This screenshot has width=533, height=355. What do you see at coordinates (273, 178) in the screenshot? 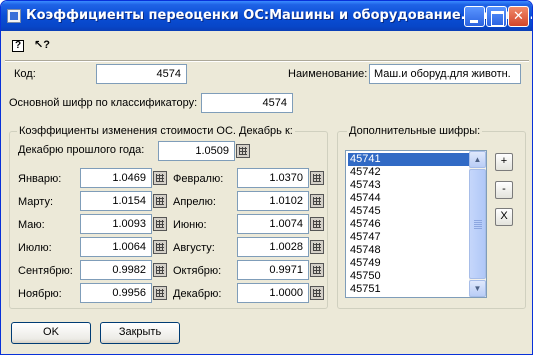
I see `coefficient-field: 1.0370` at bounding box center [273, 178].